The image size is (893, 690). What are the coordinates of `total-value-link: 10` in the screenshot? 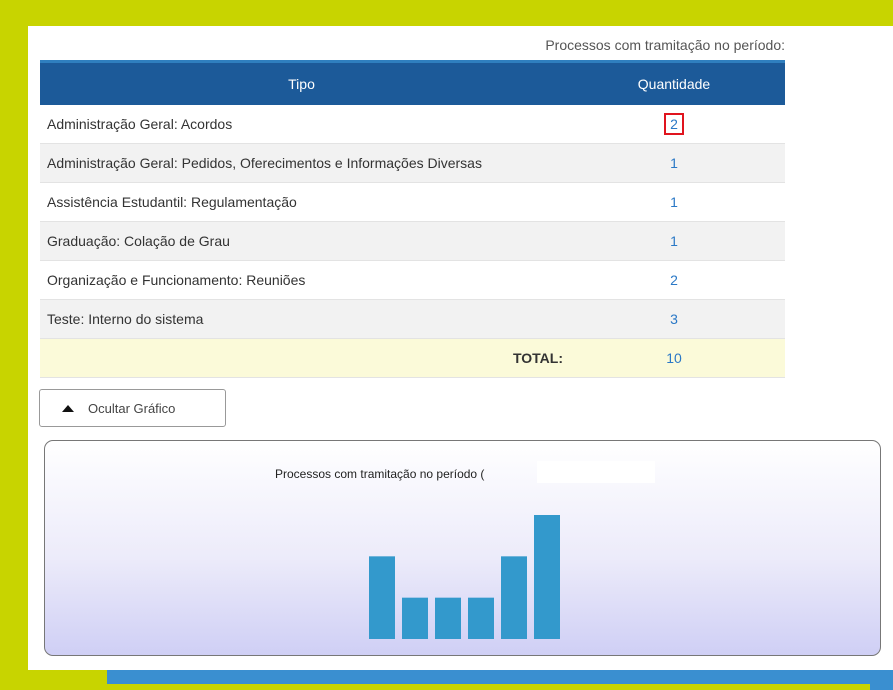 It's located at (674, 358).